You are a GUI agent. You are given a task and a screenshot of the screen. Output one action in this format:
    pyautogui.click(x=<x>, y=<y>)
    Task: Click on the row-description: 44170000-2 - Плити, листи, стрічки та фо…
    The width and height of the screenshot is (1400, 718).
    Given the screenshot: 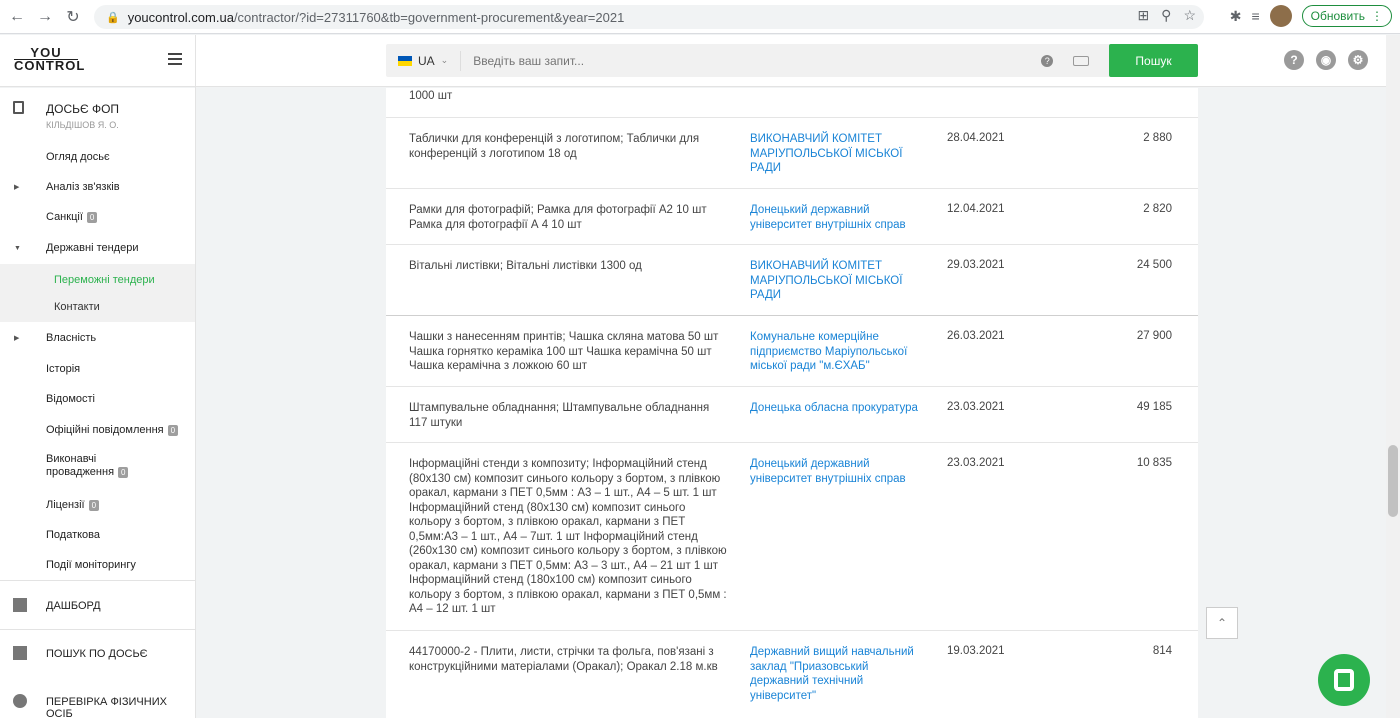 What is the action you would take?
    pyautogui.click(x=563, y=659)
    